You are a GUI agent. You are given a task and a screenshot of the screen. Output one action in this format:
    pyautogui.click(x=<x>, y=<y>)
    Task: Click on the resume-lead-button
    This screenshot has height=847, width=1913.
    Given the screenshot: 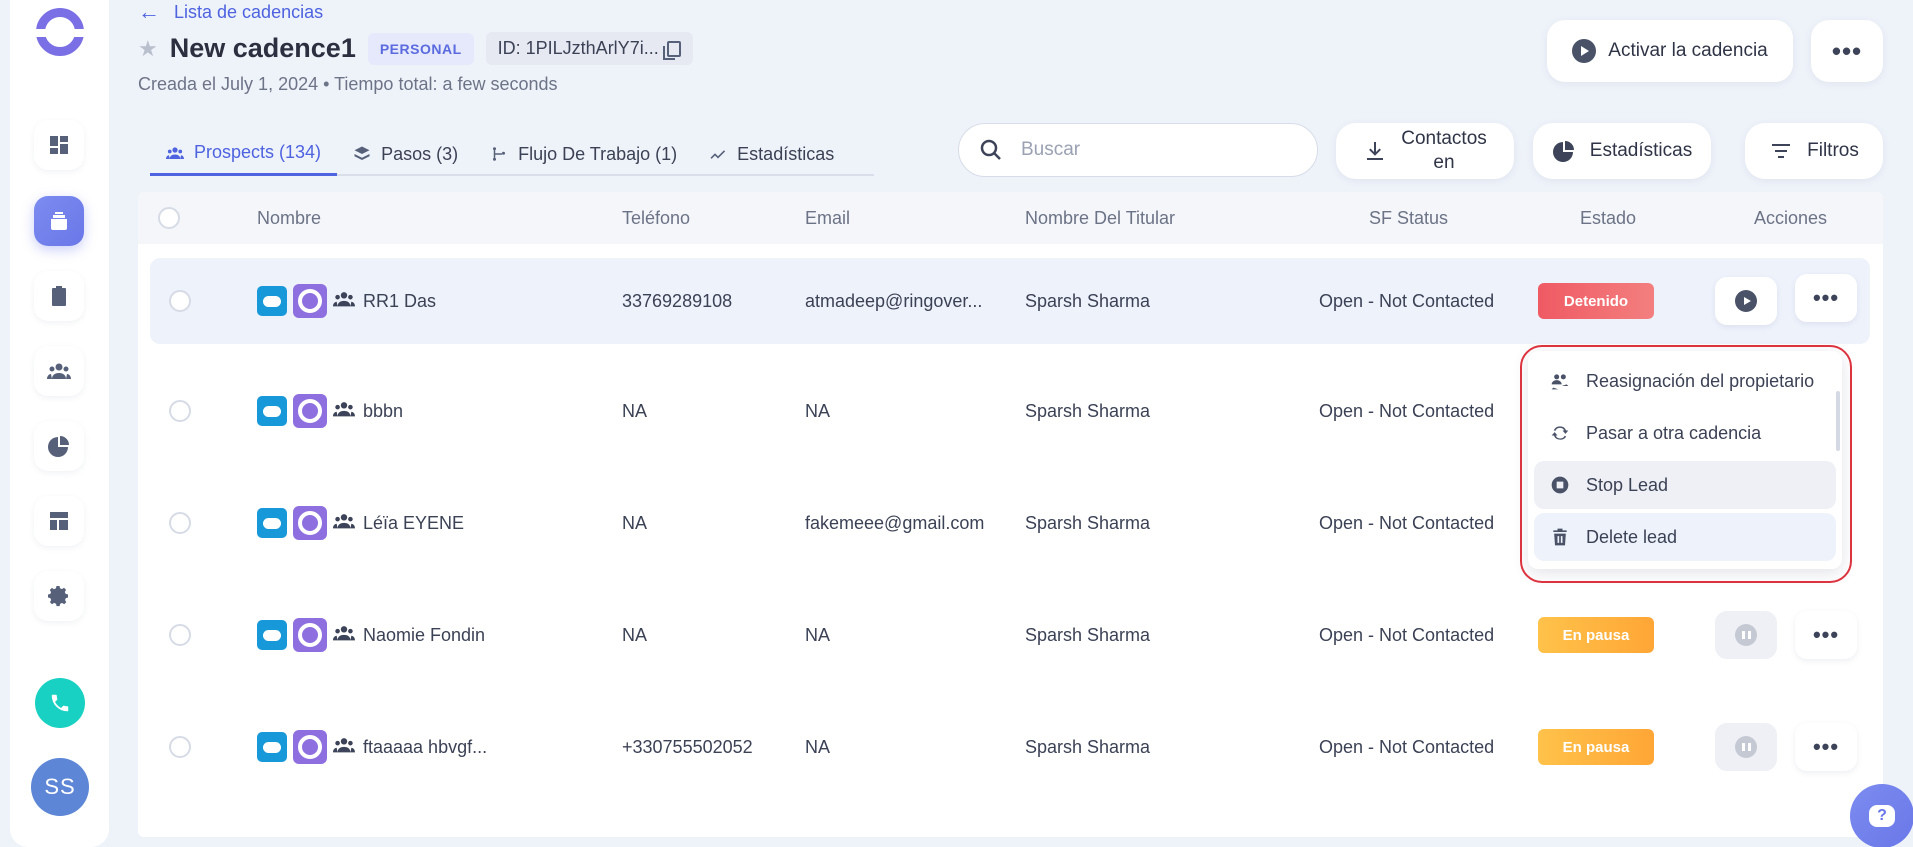 What is the action you would take?
    pyautogui.click(x=1746, y=301)
    